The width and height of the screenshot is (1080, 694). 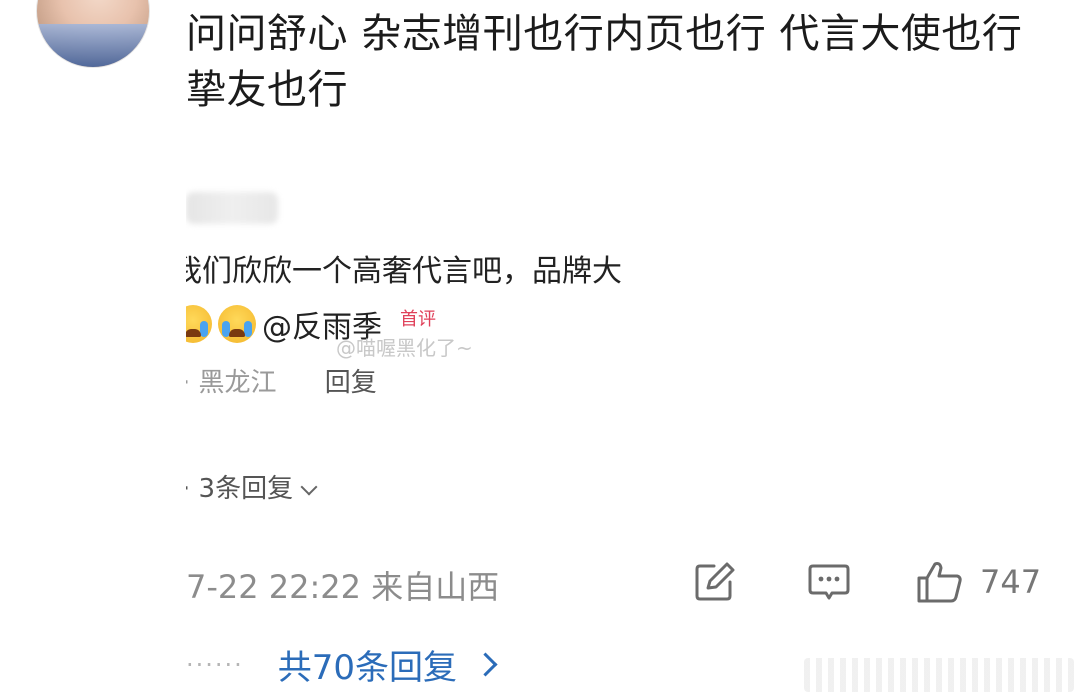 What do you see at coordinates (231, 383) in the screenshot?
I see `quoted-location: · 黑龙江` at bounding box center [231, 383].